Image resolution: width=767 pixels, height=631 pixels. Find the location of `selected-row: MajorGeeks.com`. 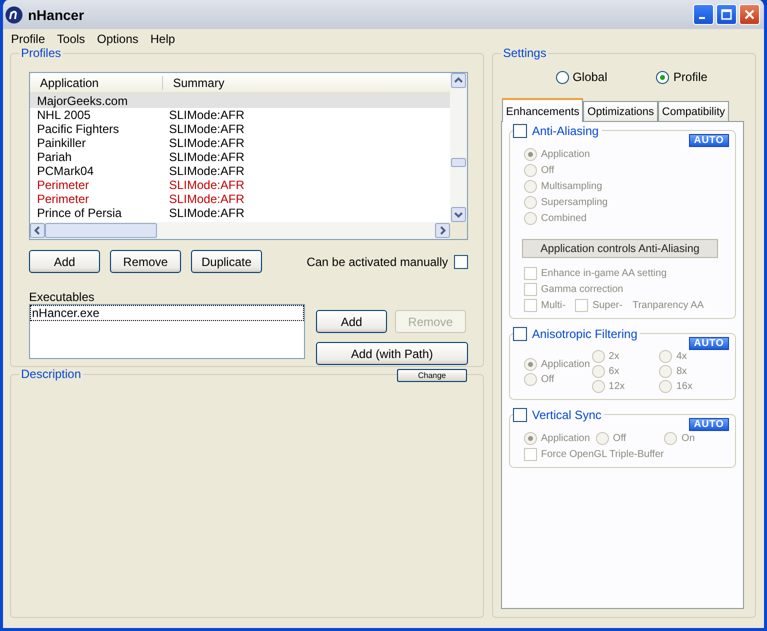

selected-row: MajorGeeks.com is located at coordinates (240, 101).